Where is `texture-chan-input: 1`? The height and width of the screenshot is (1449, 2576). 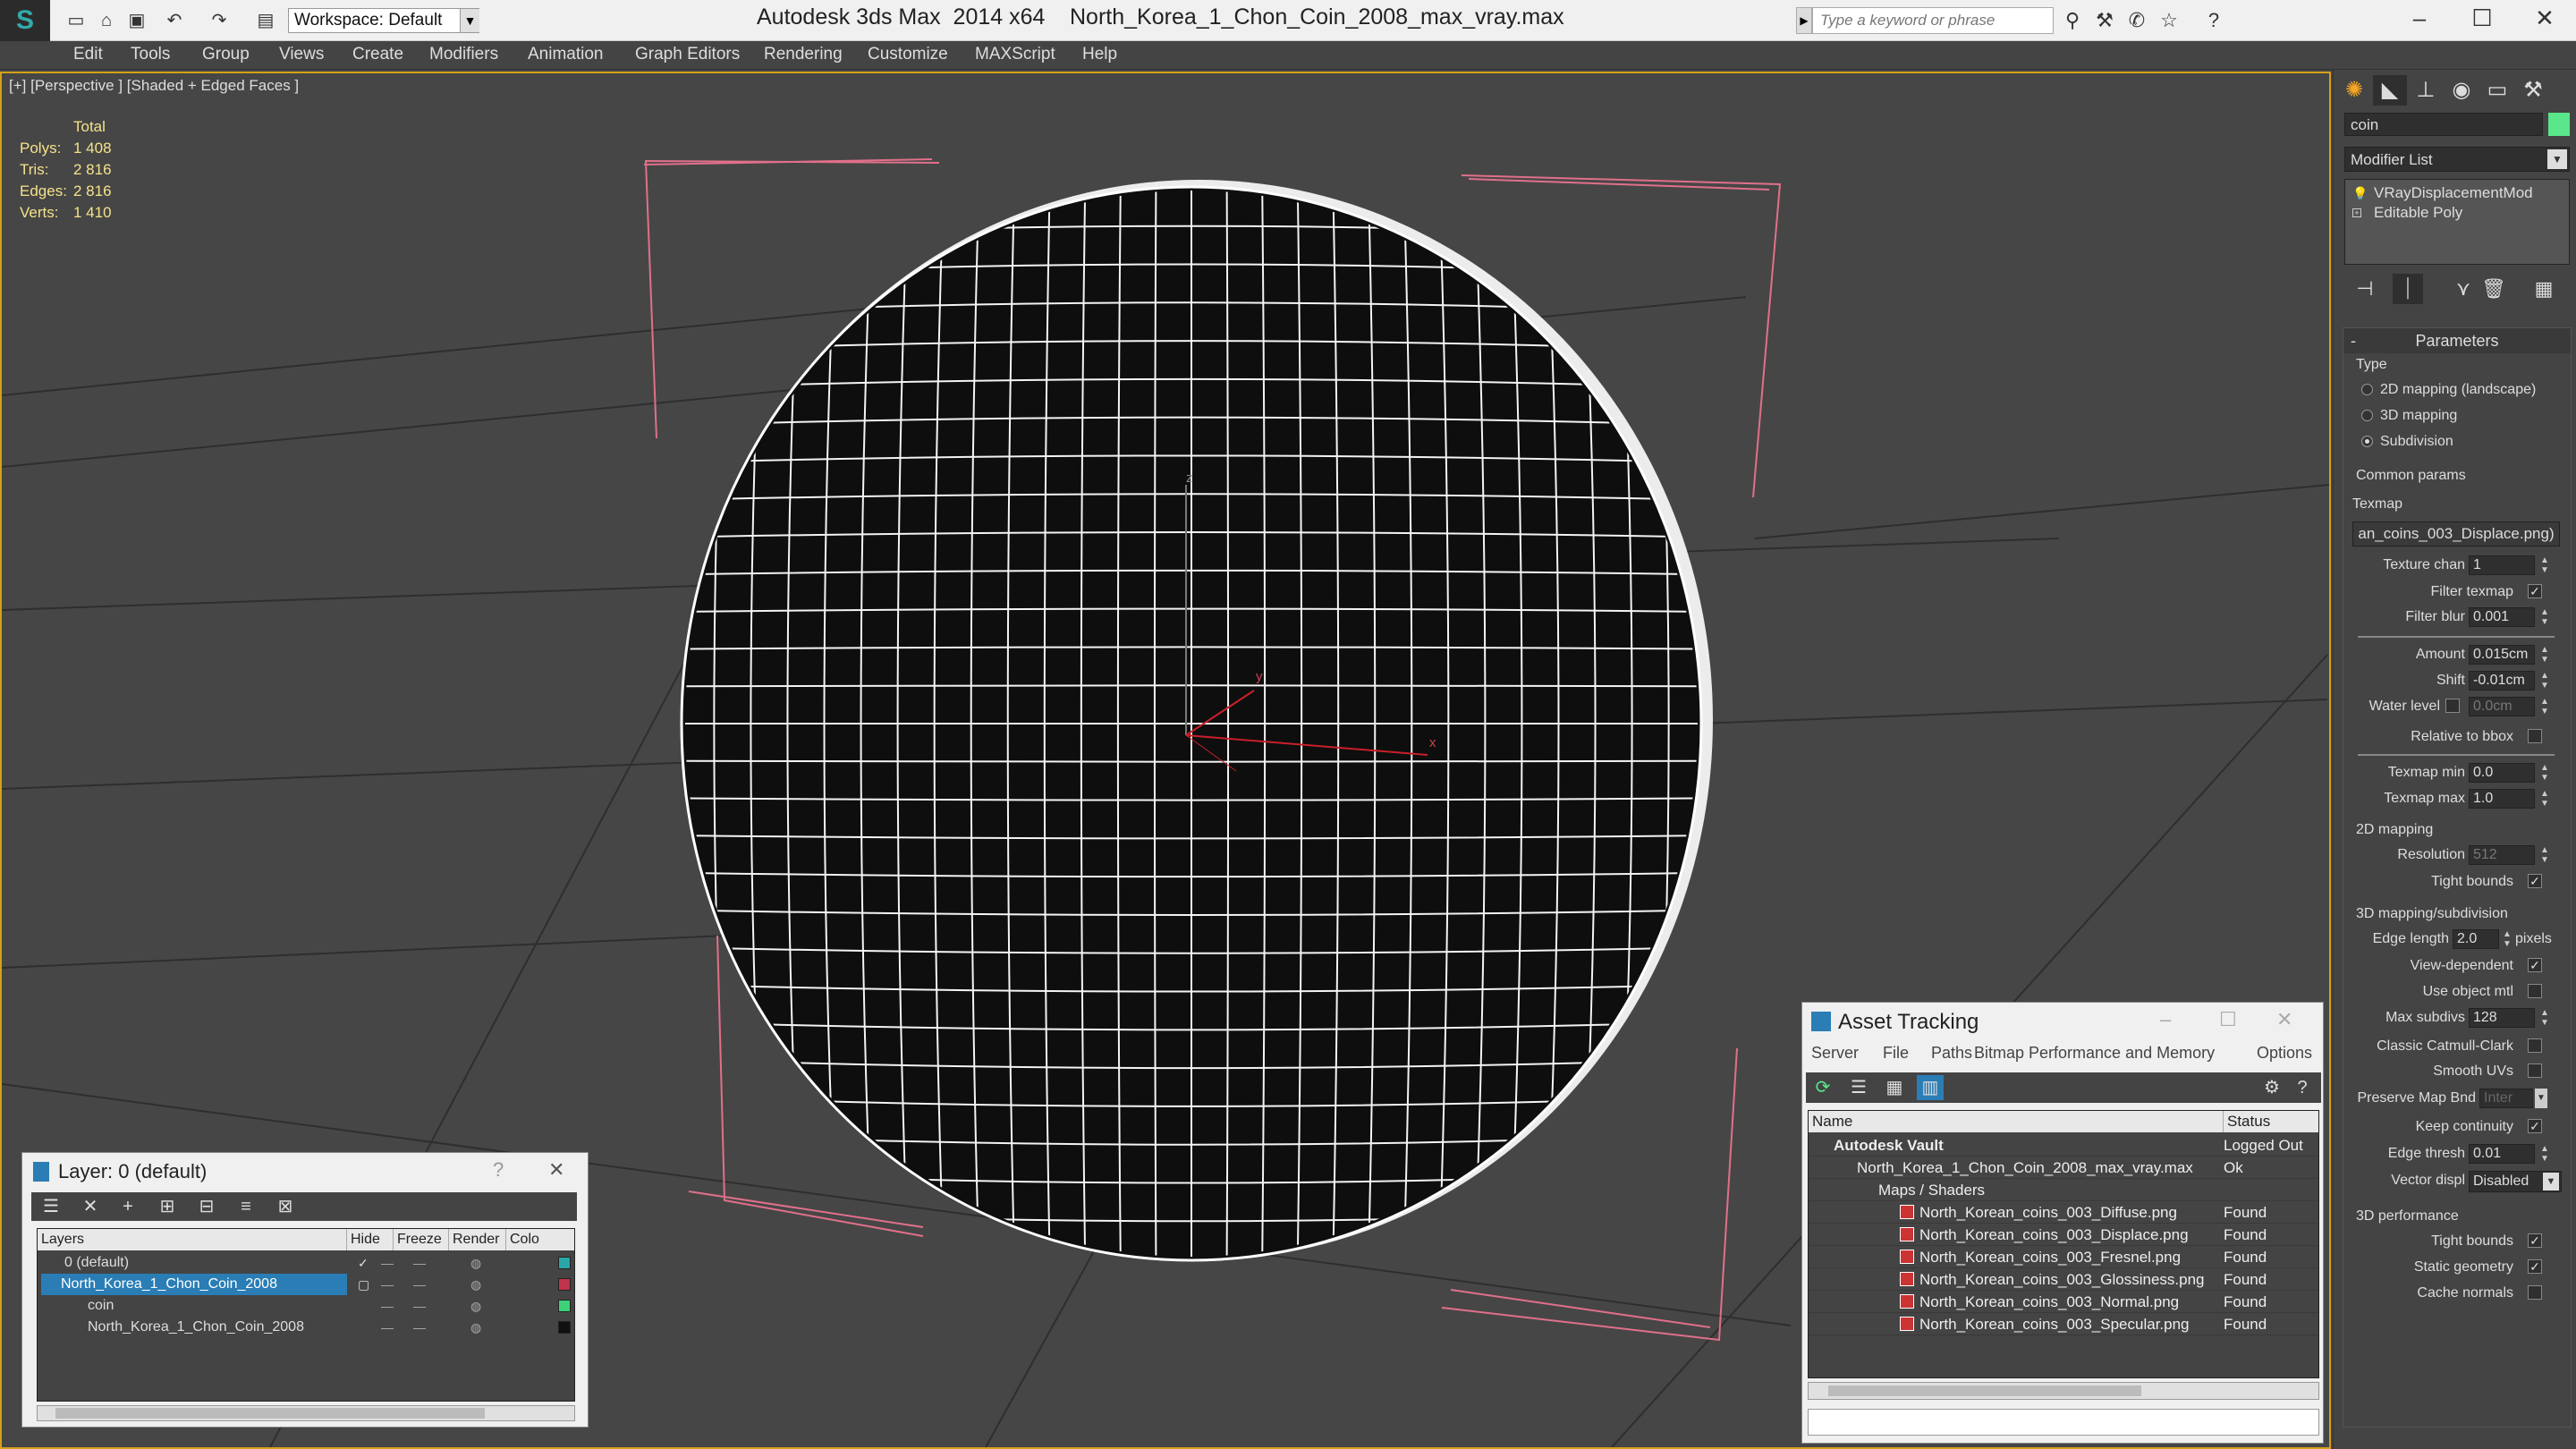 texture-chan-input: 1 is located at coordinates (2502, 565).